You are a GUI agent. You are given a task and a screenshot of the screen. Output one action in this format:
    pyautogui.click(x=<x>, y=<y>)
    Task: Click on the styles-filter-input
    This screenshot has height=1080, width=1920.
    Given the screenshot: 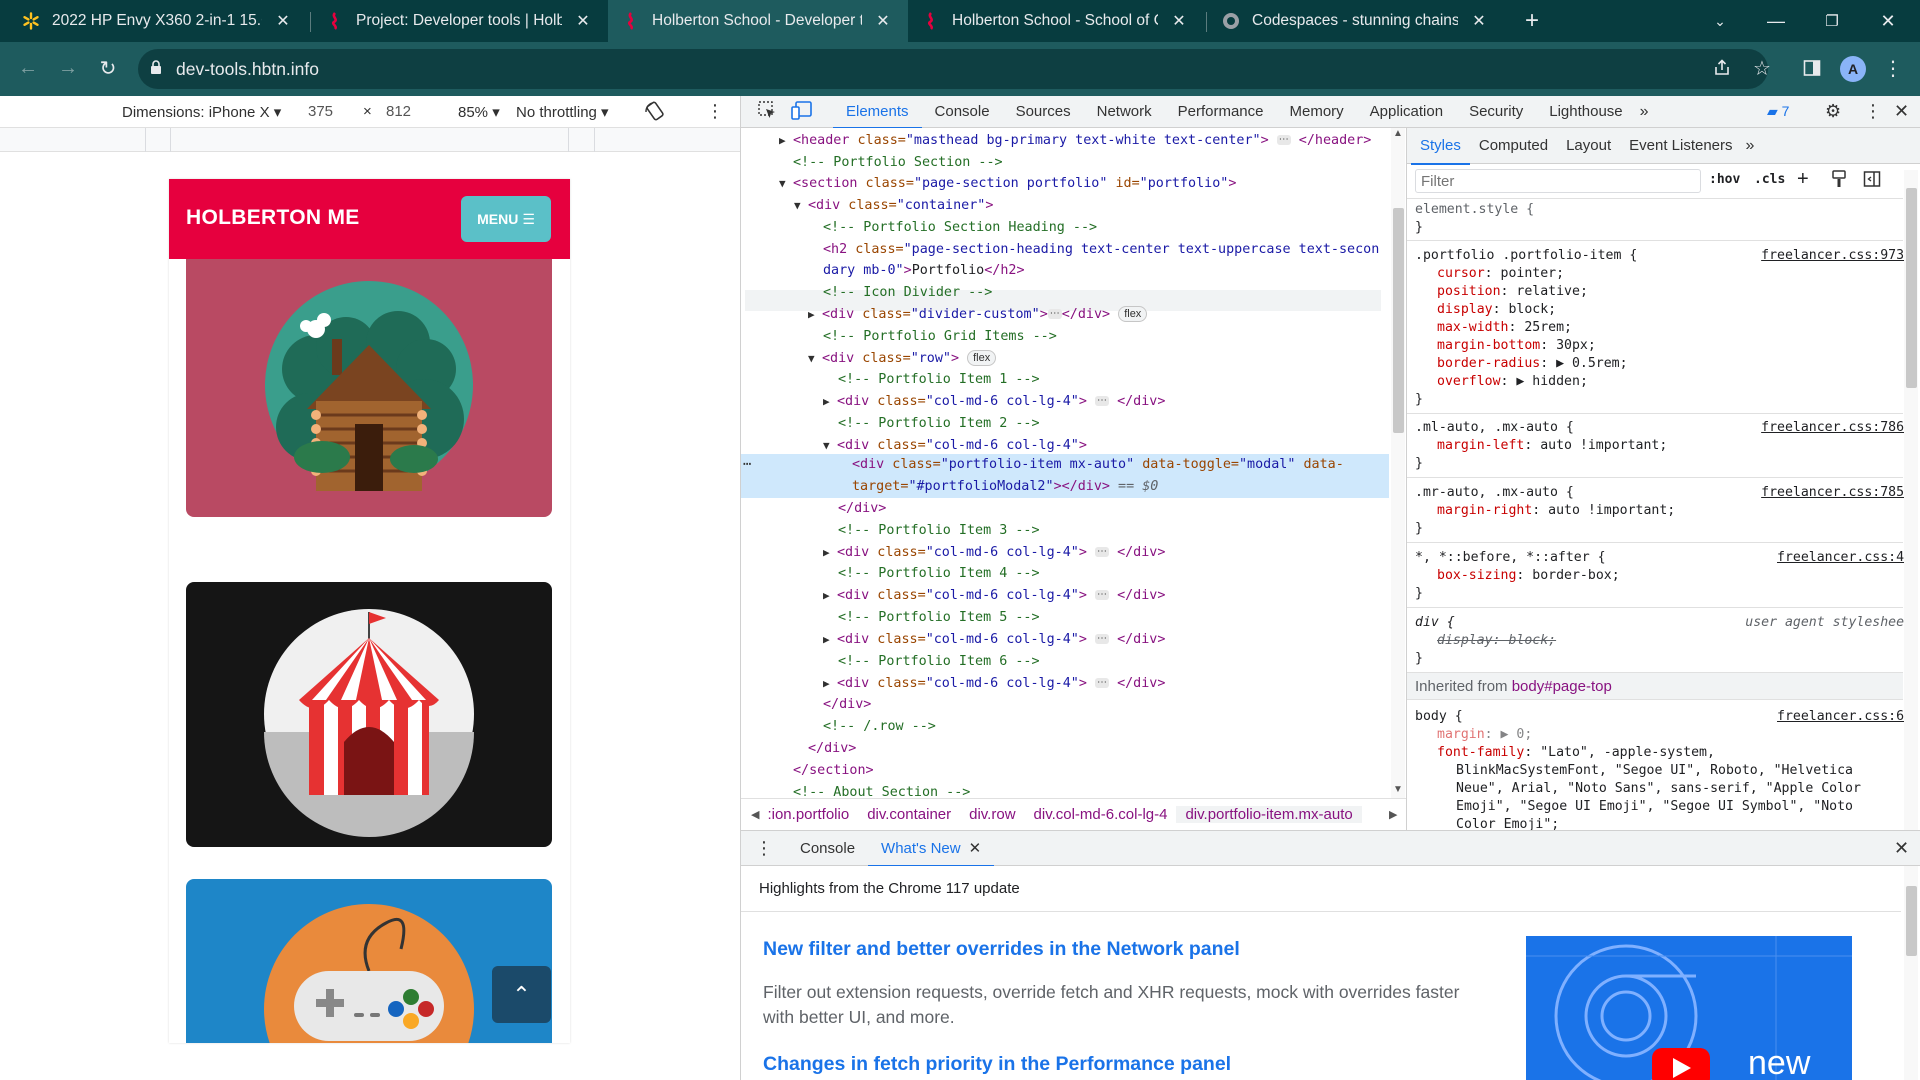 What is the action you would take?
    pyautogui.click(x=1558, y=181)
    